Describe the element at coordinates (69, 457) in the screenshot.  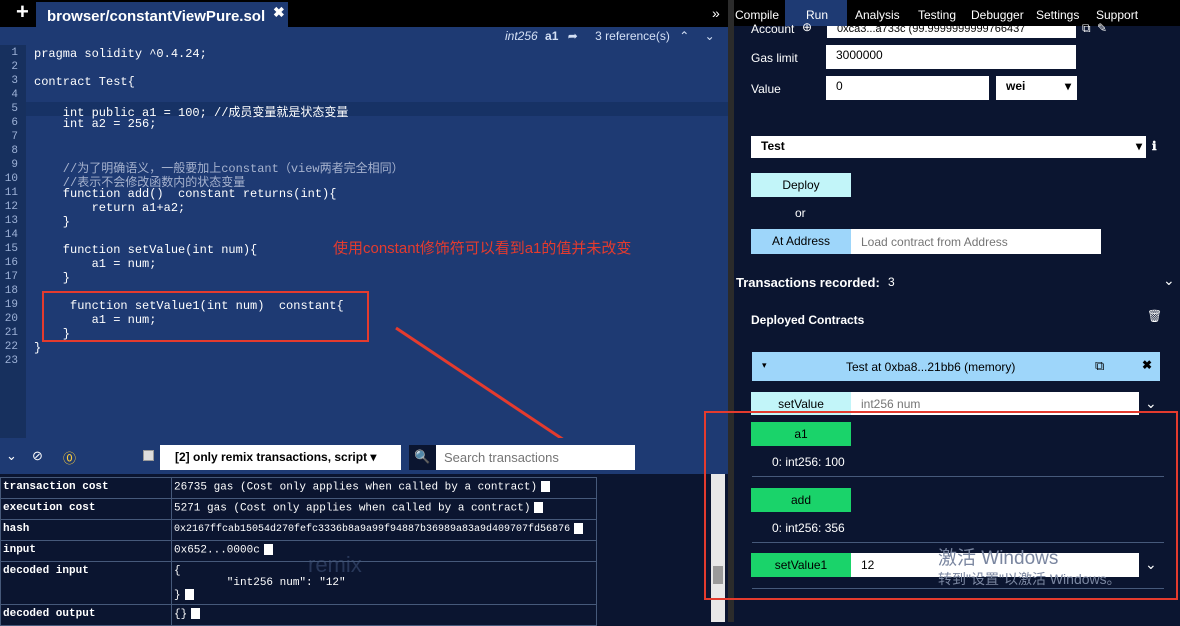
I see `pending-icon: ⓪` at that location.